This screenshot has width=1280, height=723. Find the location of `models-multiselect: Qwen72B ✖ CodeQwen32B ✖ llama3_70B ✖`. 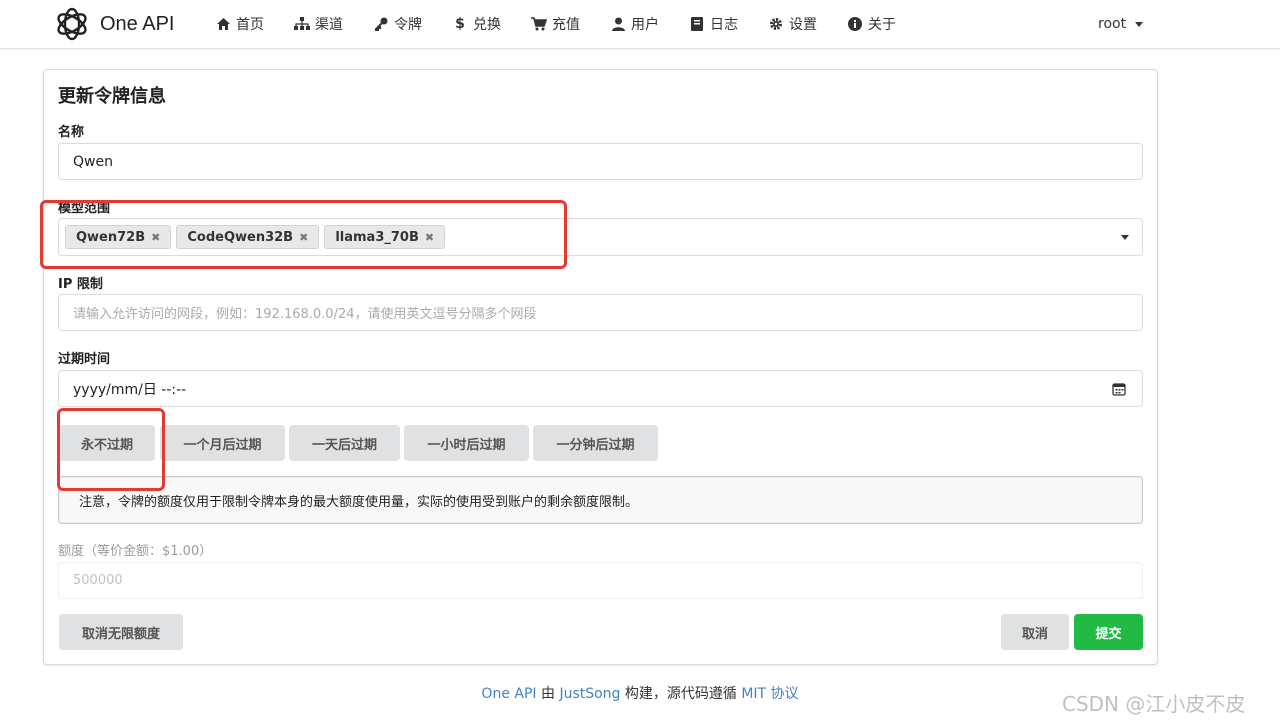

models-multiselect: Qwen72B ✖ CodeQwen32B ✖ llama3_70B ✖ is located at coordinates (600, 237).